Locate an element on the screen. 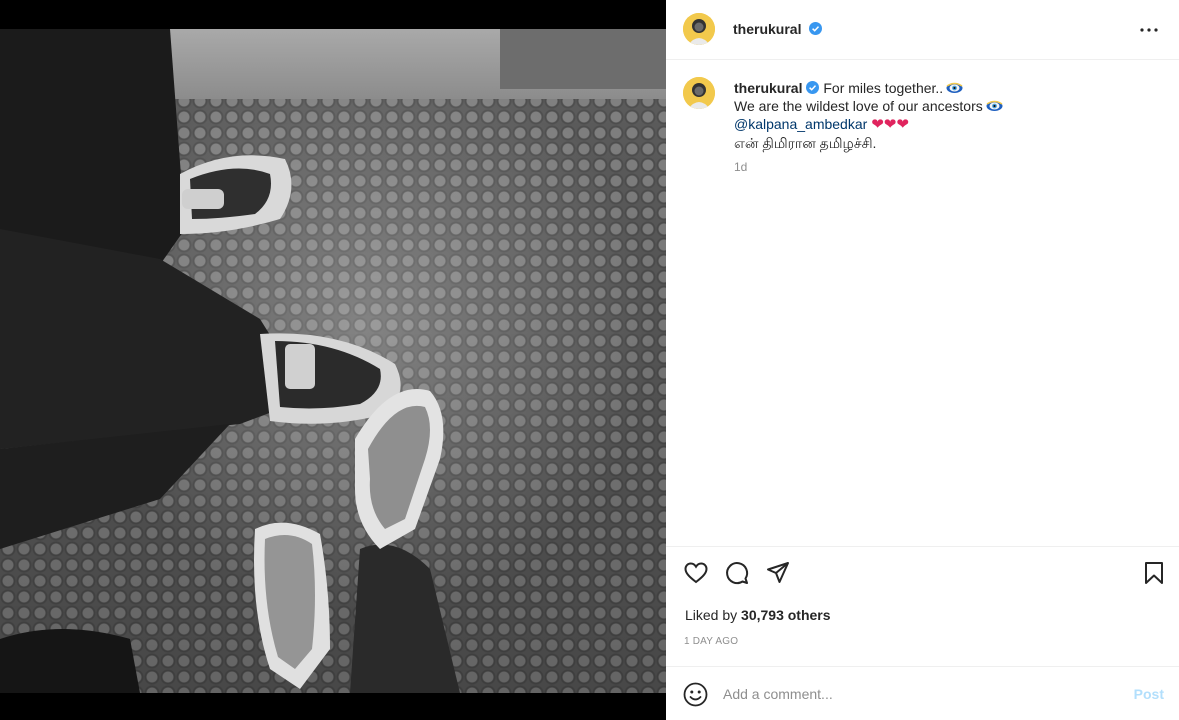  mention-link: @kalpana_ambedkar is located at coordinates (800, 124).